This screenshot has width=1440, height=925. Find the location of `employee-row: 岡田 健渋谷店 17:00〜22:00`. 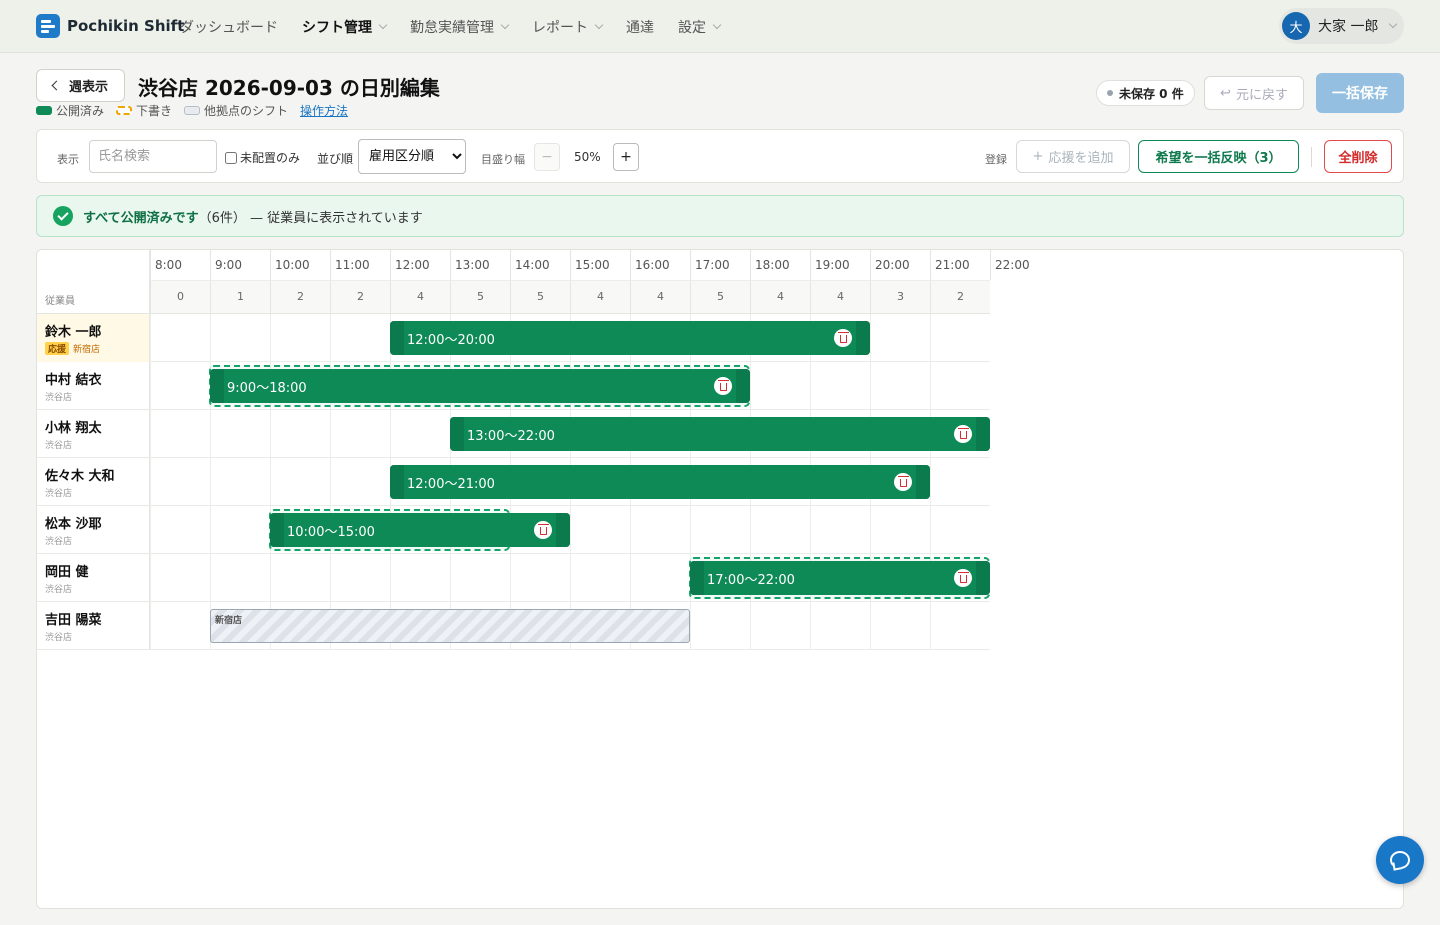

employee-row: 岡田 健渋谷店 17:00〜22:00 is located at coordinates (513, 578).